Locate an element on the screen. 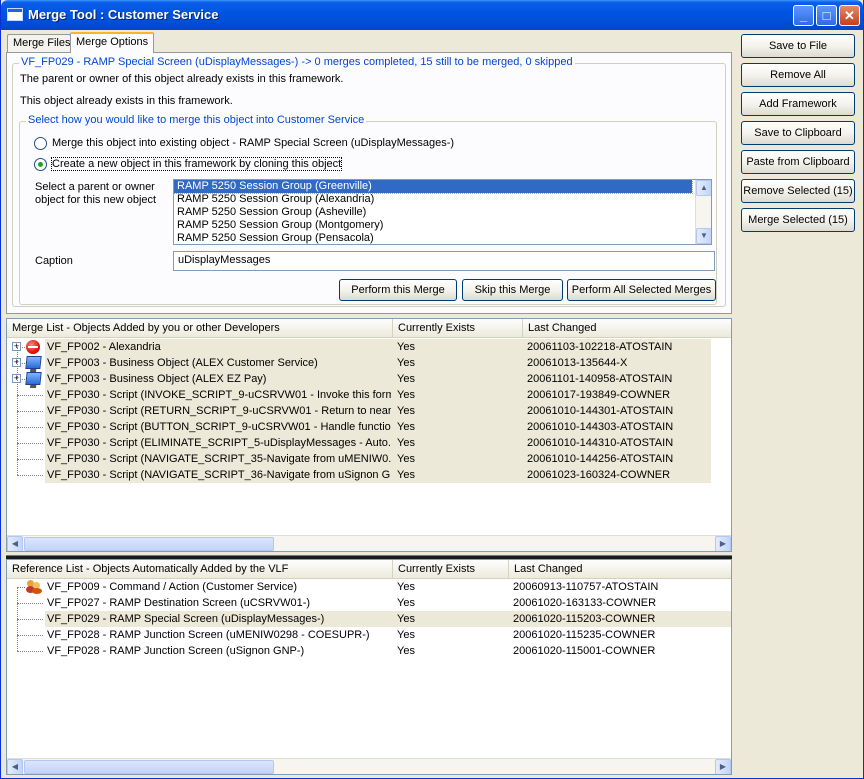 This screenshot has width=864, height=779. perform-all-merges-button: Perform All Selected Merges is located at coordinates (641, 290).